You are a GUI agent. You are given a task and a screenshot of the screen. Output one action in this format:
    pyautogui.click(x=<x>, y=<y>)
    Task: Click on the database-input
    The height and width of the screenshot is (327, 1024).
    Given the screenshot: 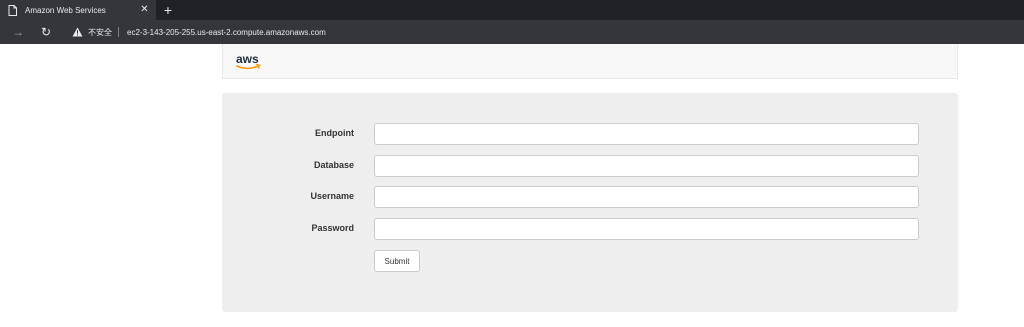 What is the action you would take?
    pyautogui.click(x=646, y=166)
    